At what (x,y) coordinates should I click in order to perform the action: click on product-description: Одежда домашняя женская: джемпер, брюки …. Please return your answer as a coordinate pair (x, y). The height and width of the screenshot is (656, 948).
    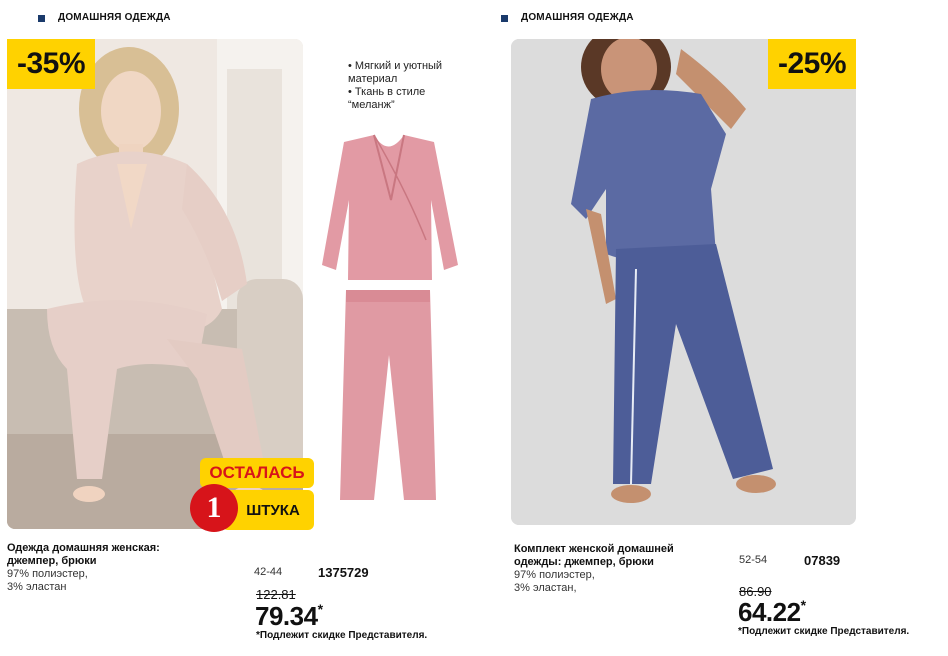
    Looking at the image, I should click on (107, 568).